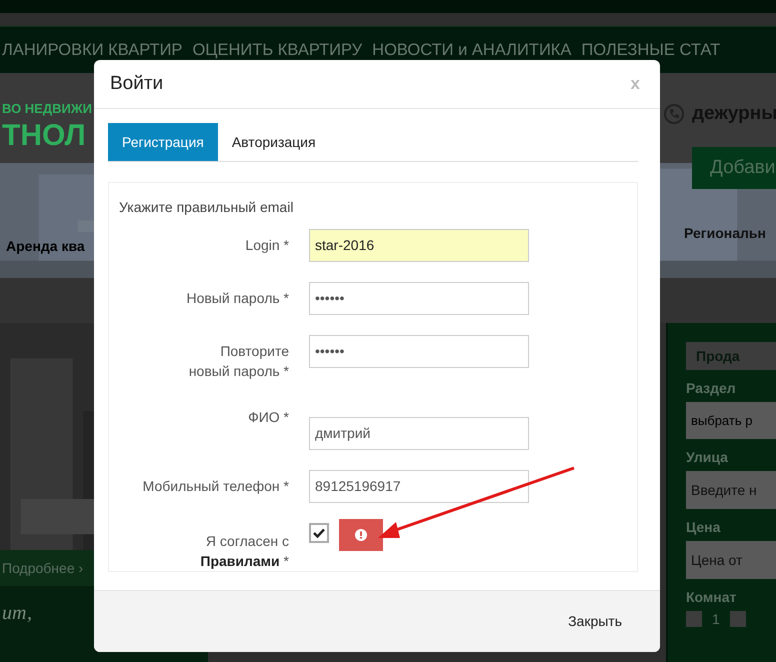 Image resolution: width=776 pixels, height=662 pixels. Describe the element at coordinates (472, 50) in the screenshot. I see `nav-link: НОВОСТИ и АНАЛИТИКА` at that location.